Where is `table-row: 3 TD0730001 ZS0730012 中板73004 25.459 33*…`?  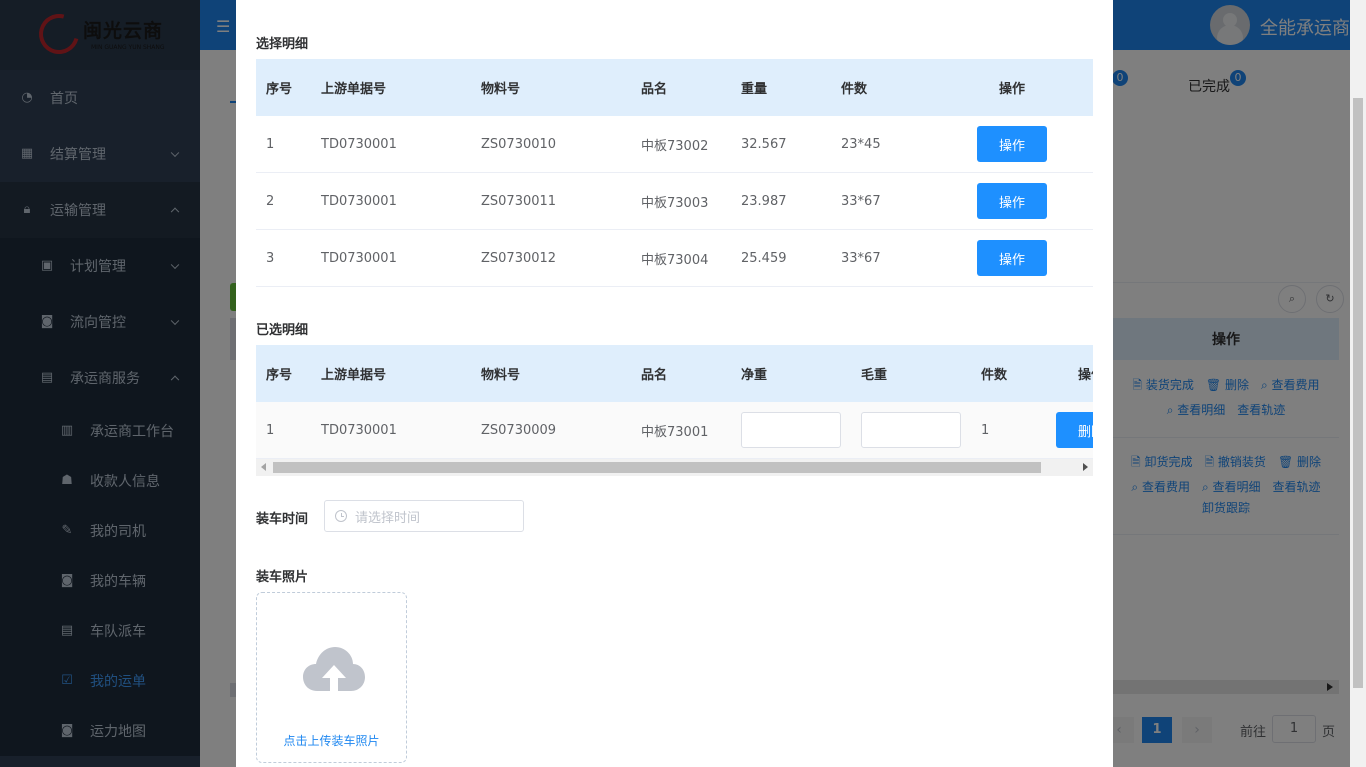
table-row: 3 TD0730001 ZS0730012 中板73004 25.459 33*… is located at coordinates (674, 258).